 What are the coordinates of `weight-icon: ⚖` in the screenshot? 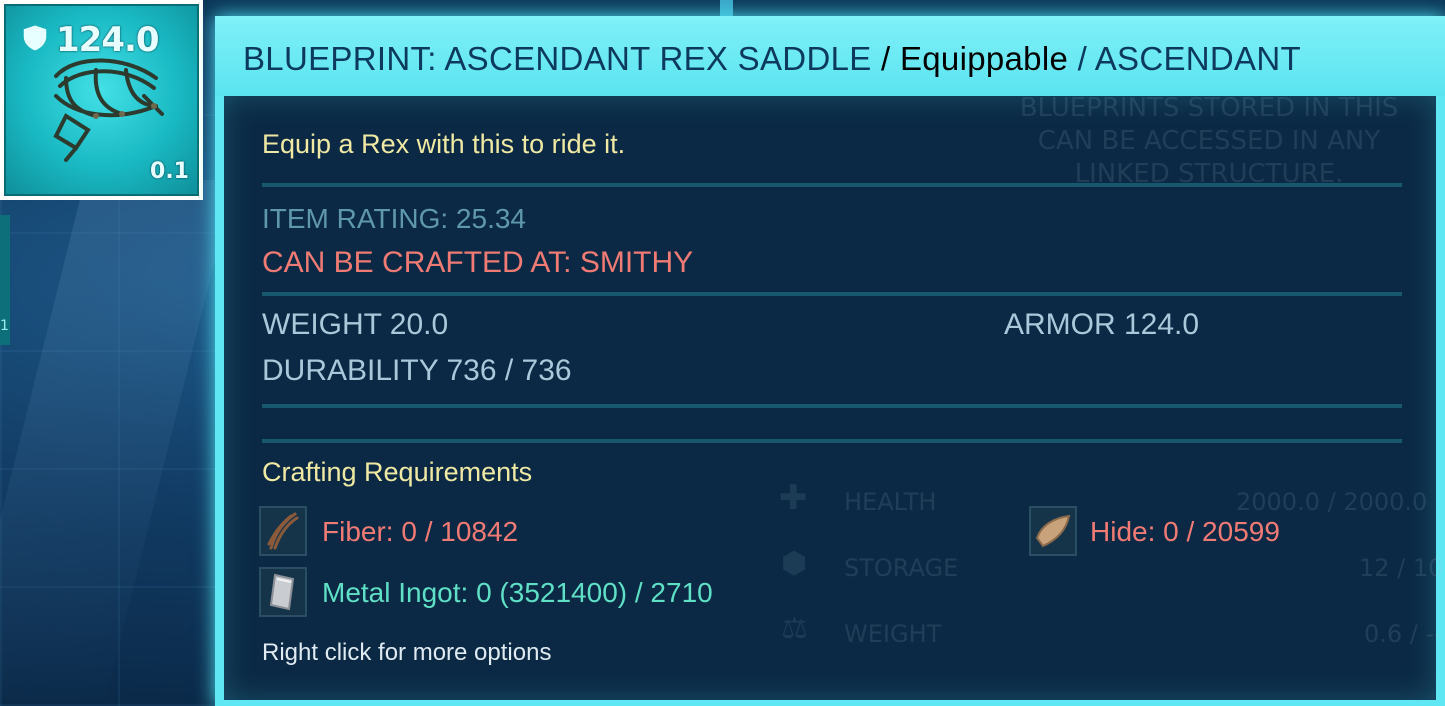 It's located at (794, 628).